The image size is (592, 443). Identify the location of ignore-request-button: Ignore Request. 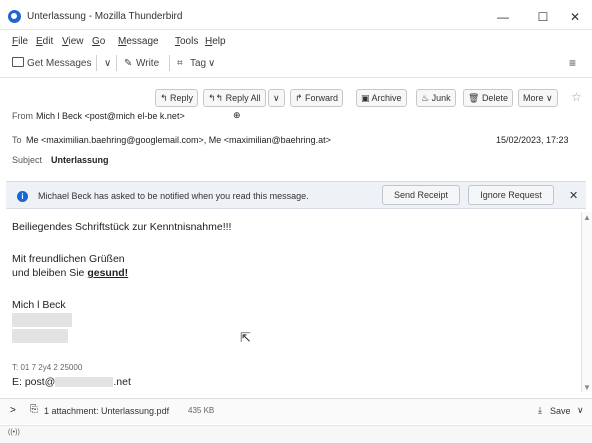
(511, 195).